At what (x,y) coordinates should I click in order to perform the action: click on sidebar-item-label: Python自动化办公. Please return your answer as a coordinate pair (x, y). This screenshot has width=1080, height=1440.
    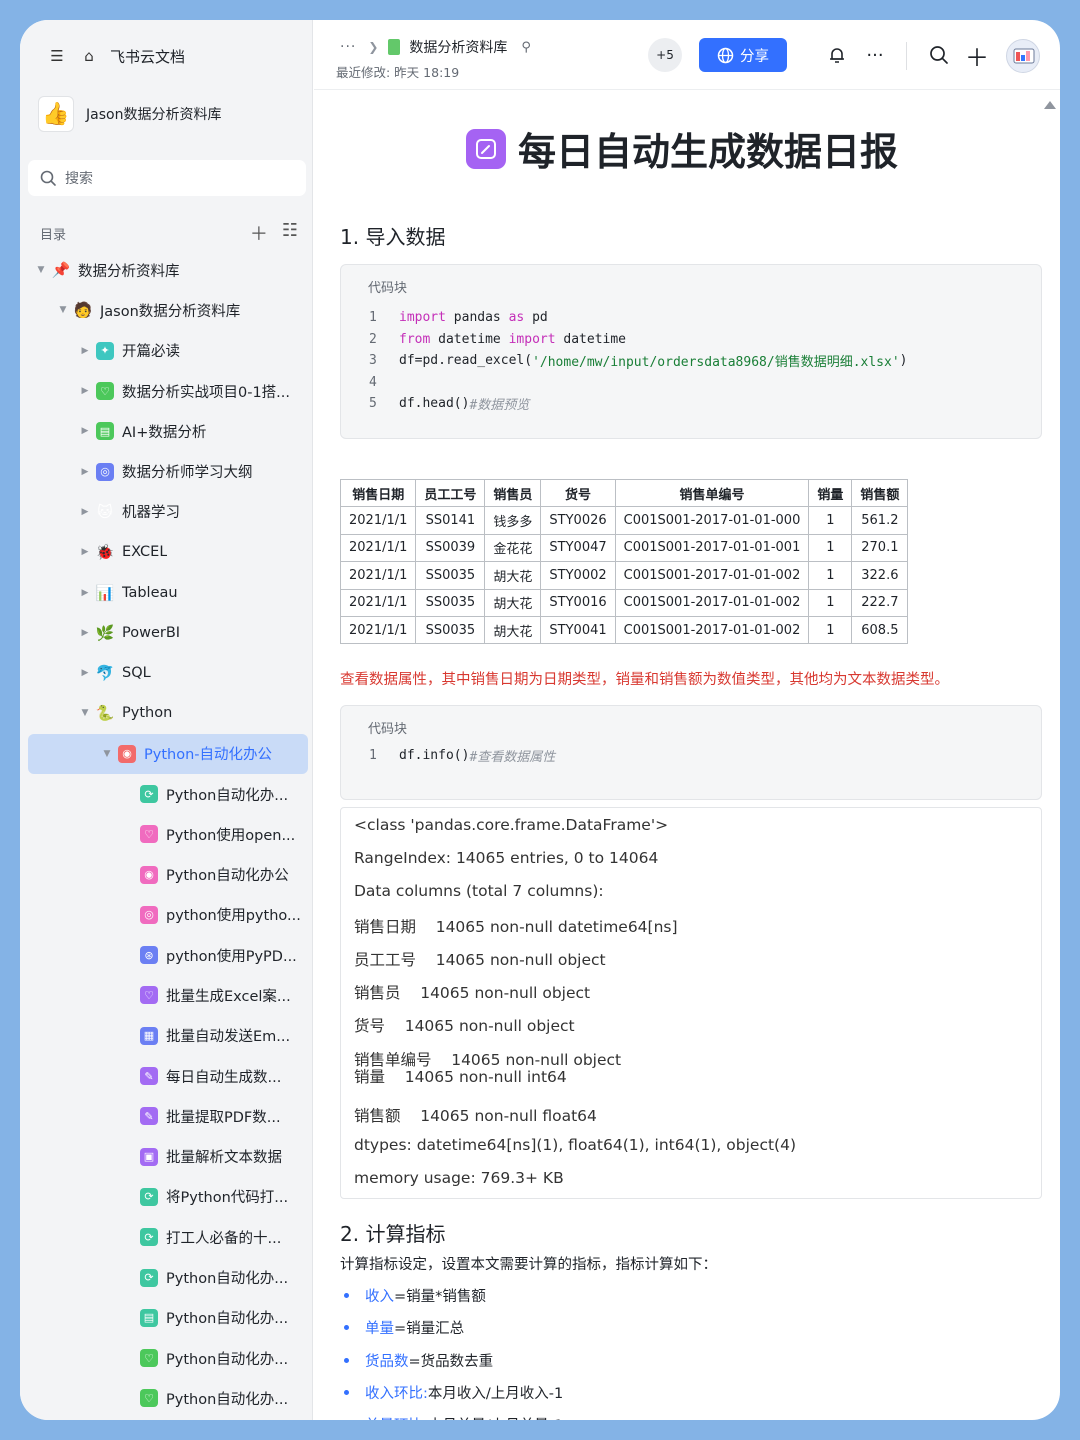
    Looking at the image, I should click on (227, 876).